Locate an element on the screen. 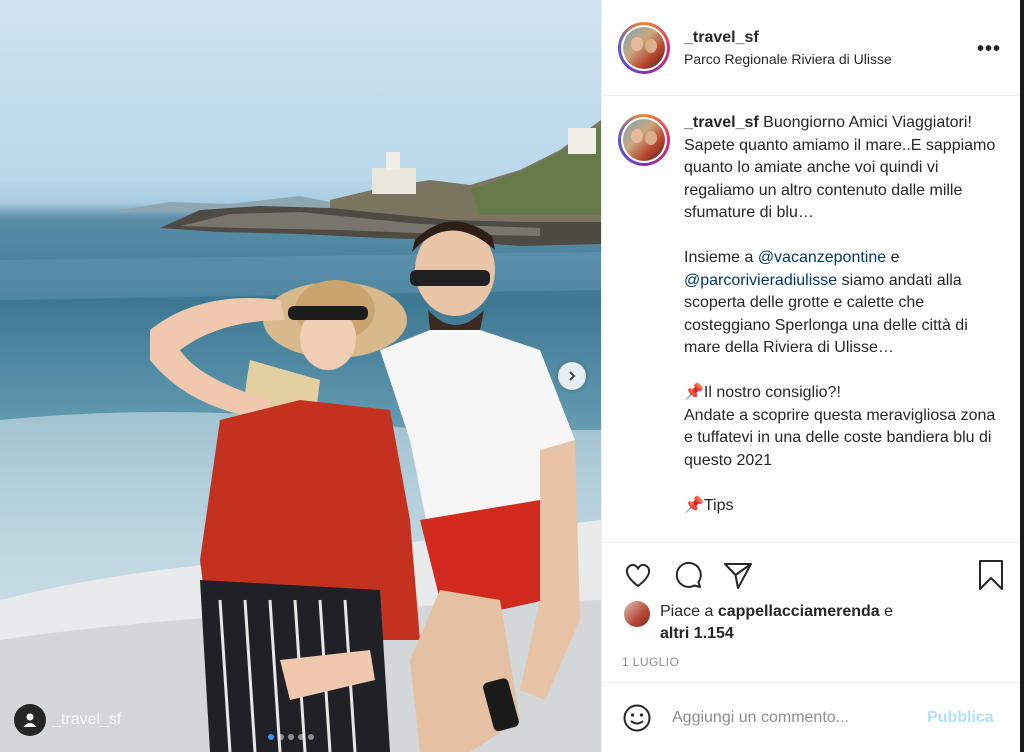  share-icon is located at coordinates (738, 575).